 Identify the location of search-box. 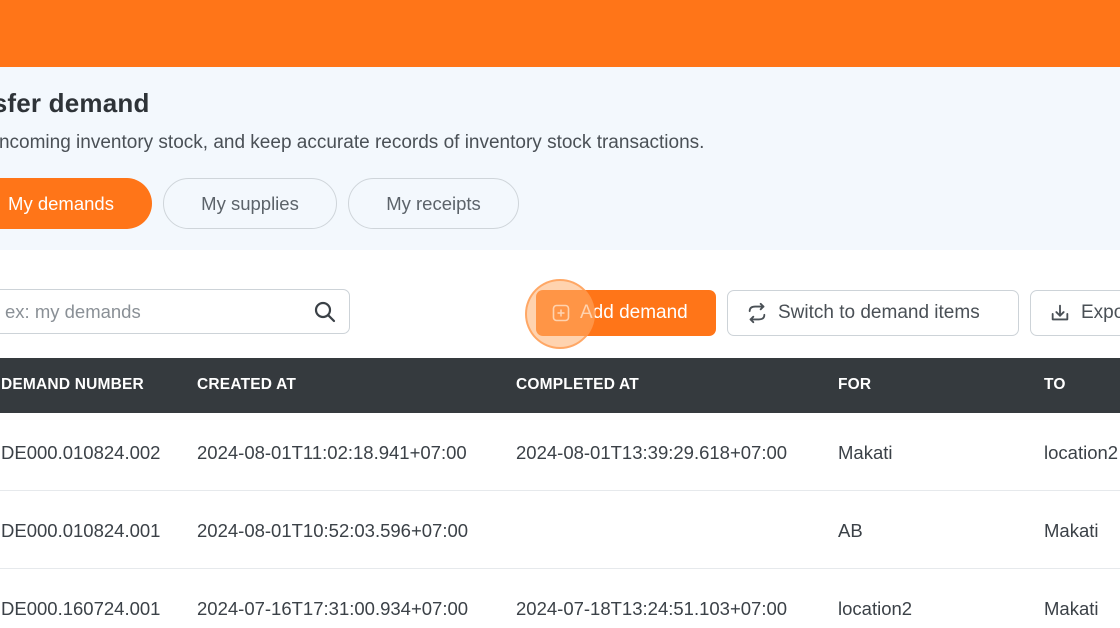
(175, 311).